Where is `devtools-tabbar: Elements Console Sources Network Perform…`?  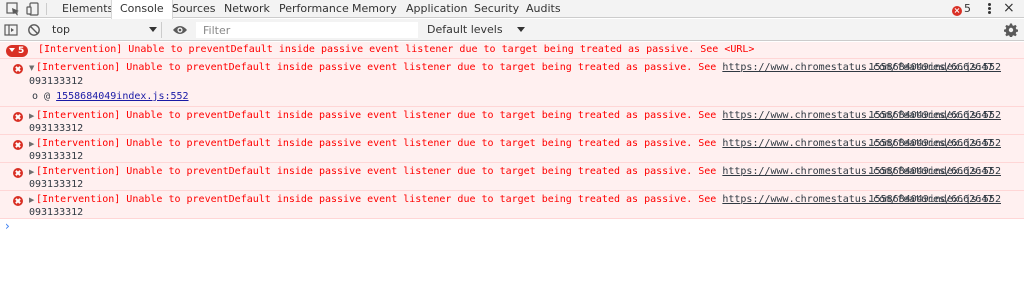
devtools-tabbar: Elements Console Sources Network Perform… is located at coordinates (512, 9).